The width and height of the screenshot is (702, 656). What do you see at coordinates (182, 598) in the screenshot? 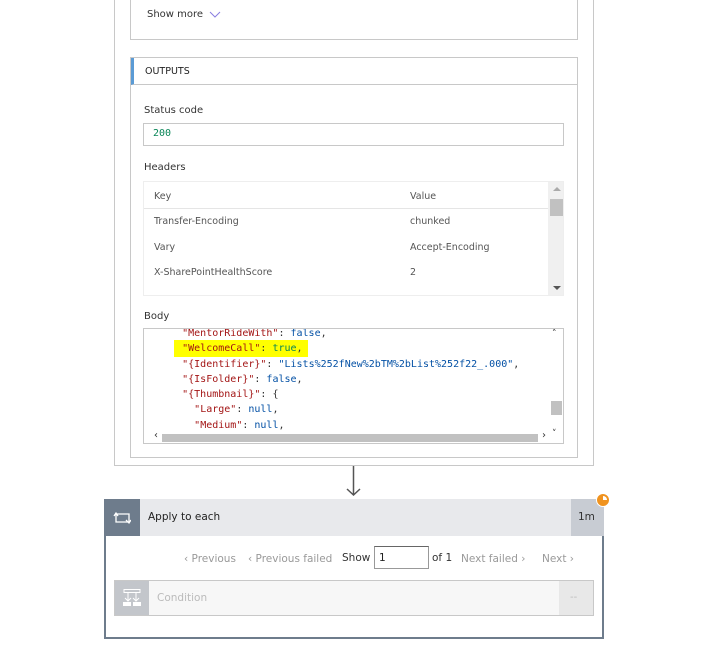
I see `condition-title: Condition` at bounding box center [182, 598].